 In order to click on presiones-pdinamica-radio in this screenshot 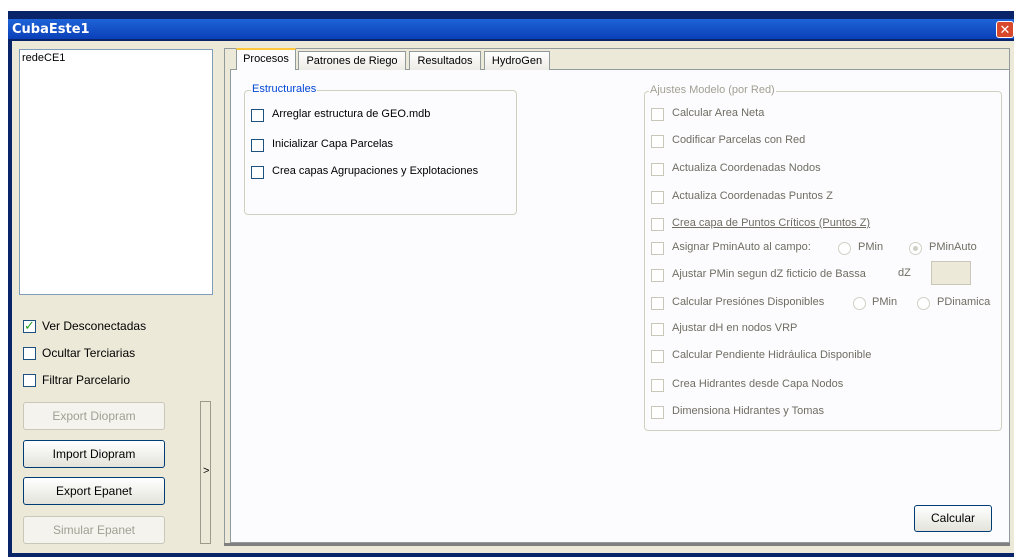, I will do `click(923, 303)`.